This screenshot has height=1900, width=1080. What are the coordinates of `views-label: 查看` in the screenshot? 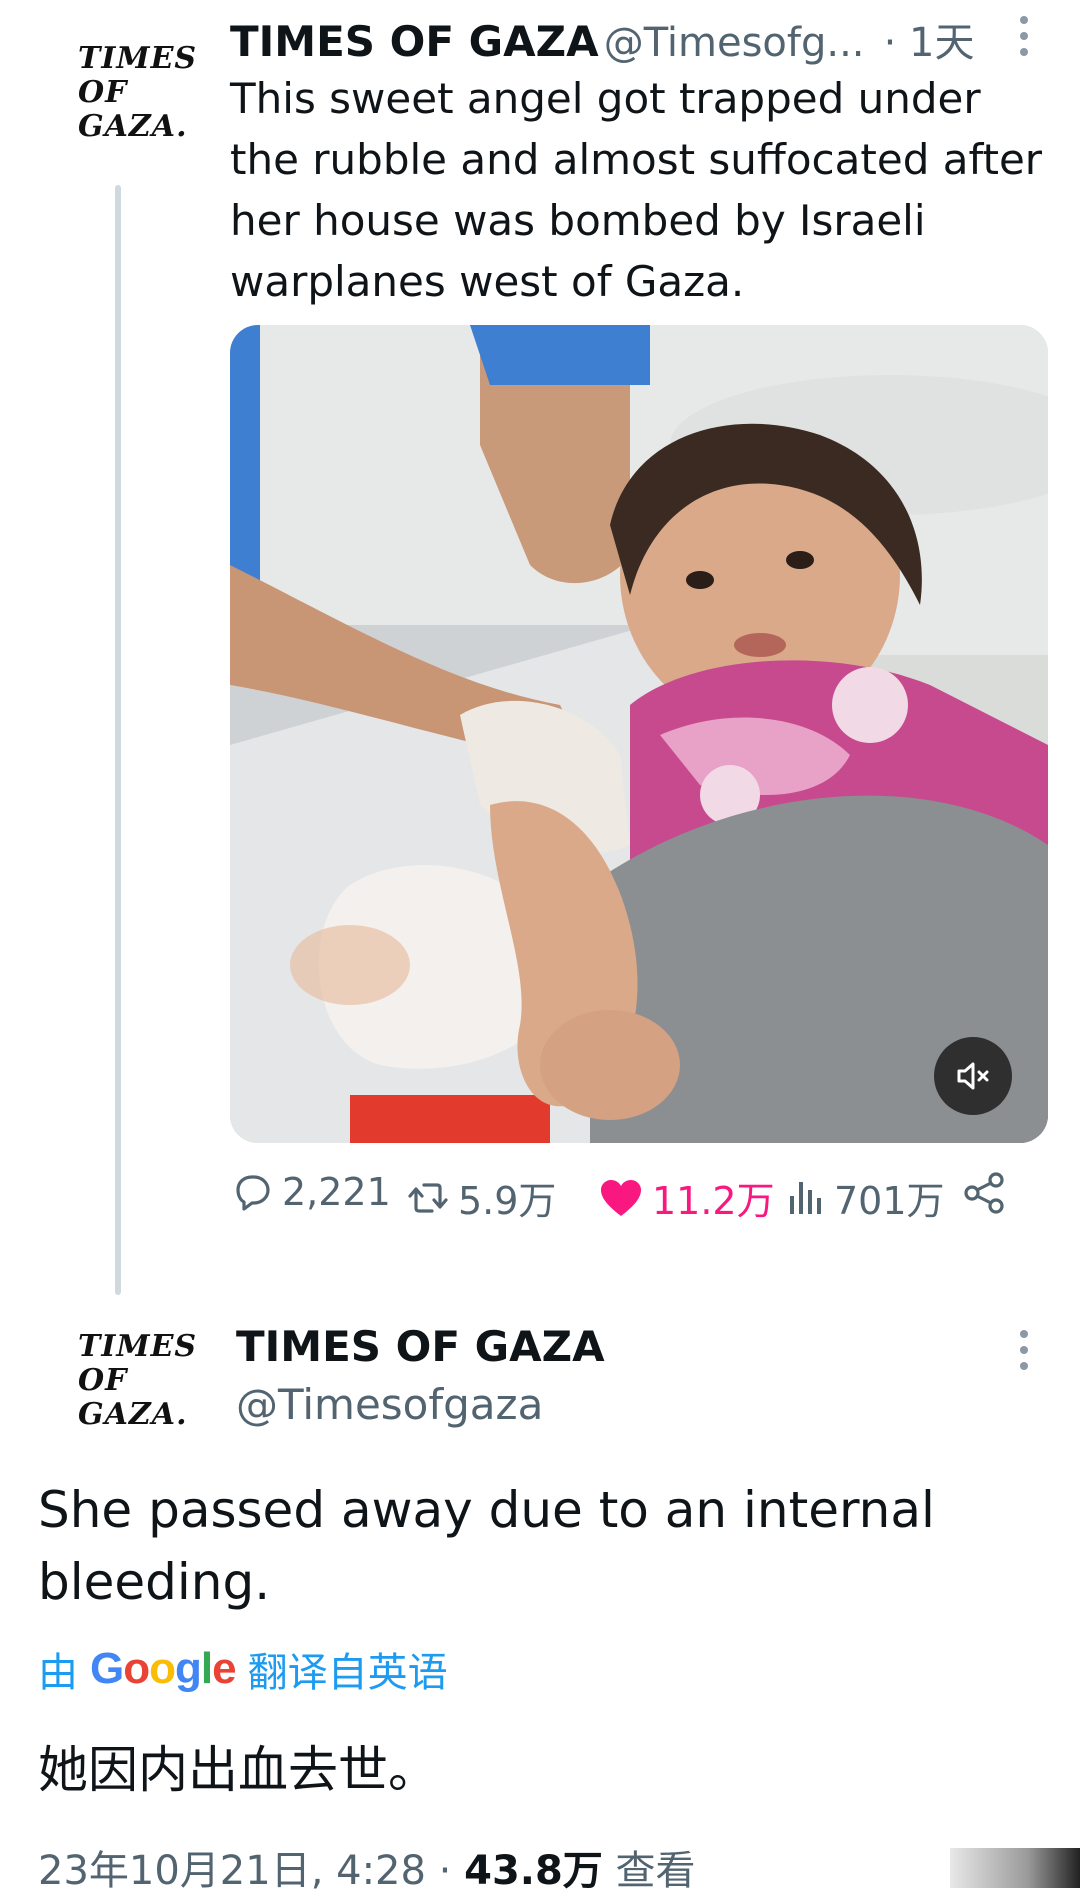 It's located at (655, 1871).